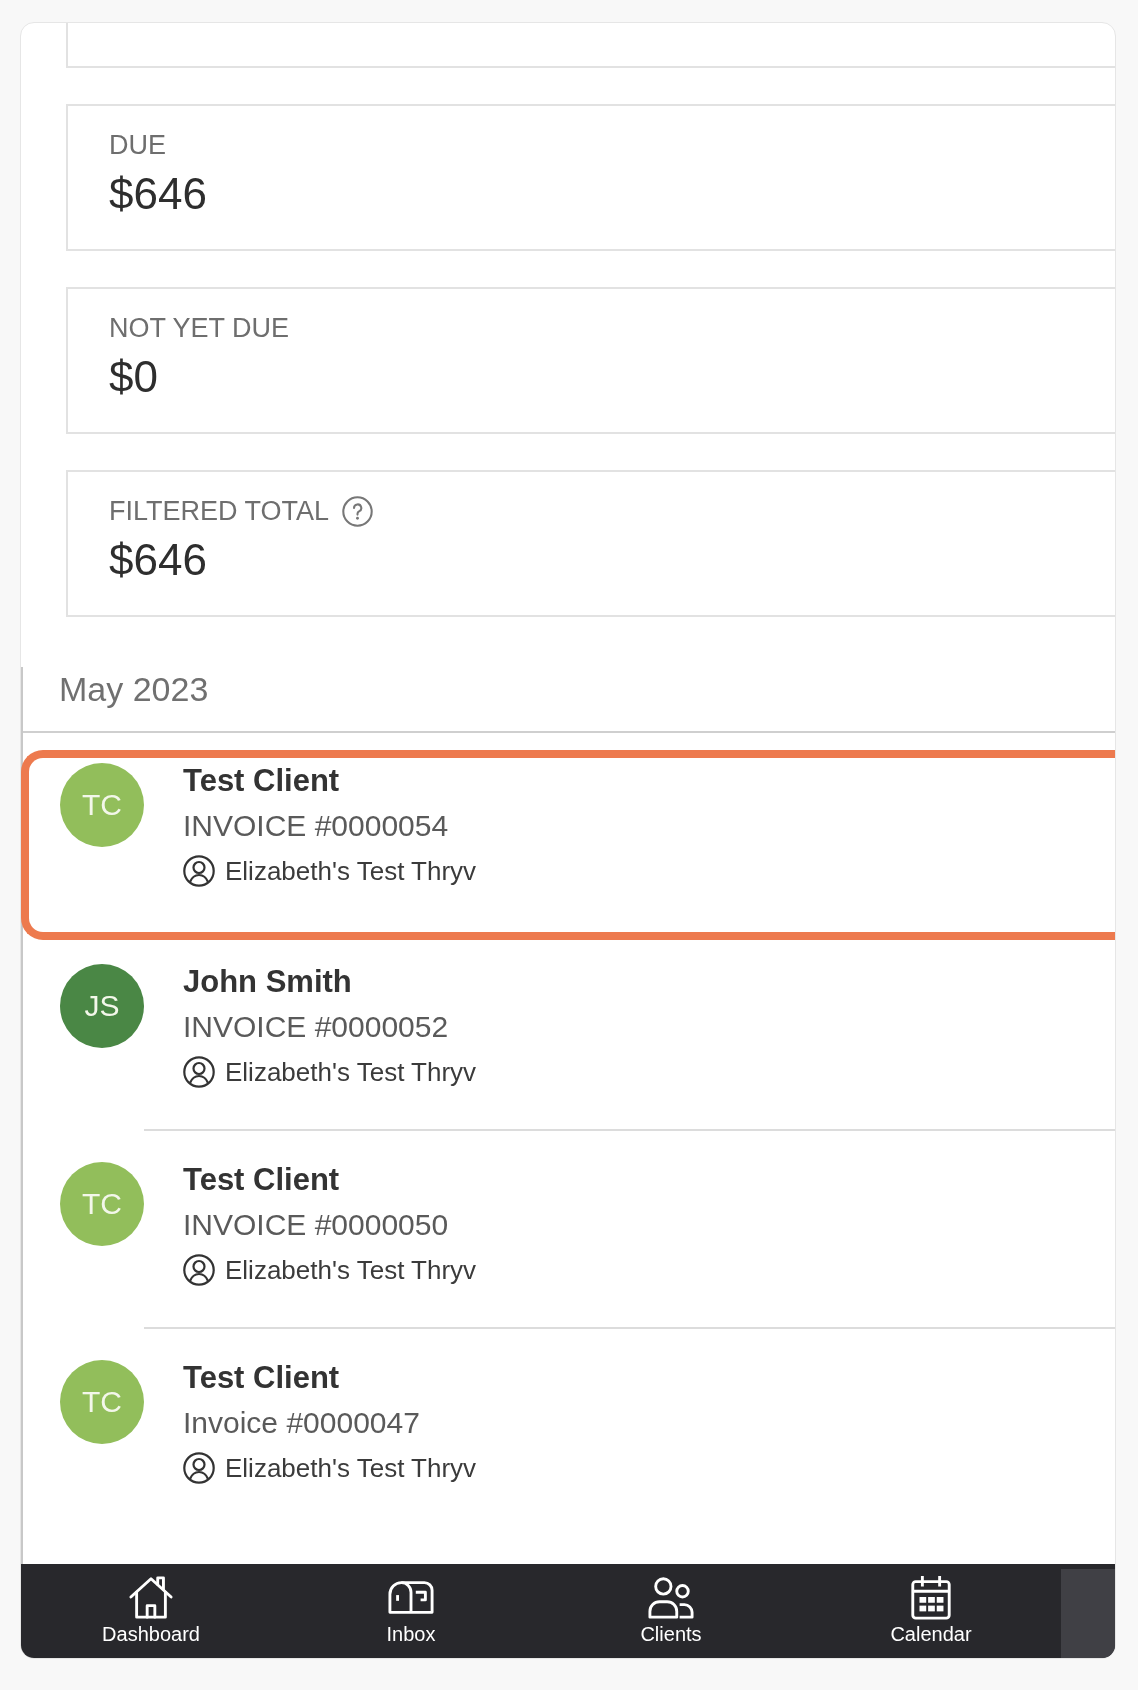  I want to click on client-name: John Smith, so click(267, 982).